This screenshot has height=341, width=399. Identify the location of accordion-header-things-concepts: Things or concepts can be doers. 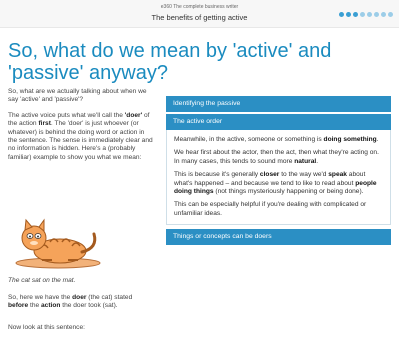
(278, 237).